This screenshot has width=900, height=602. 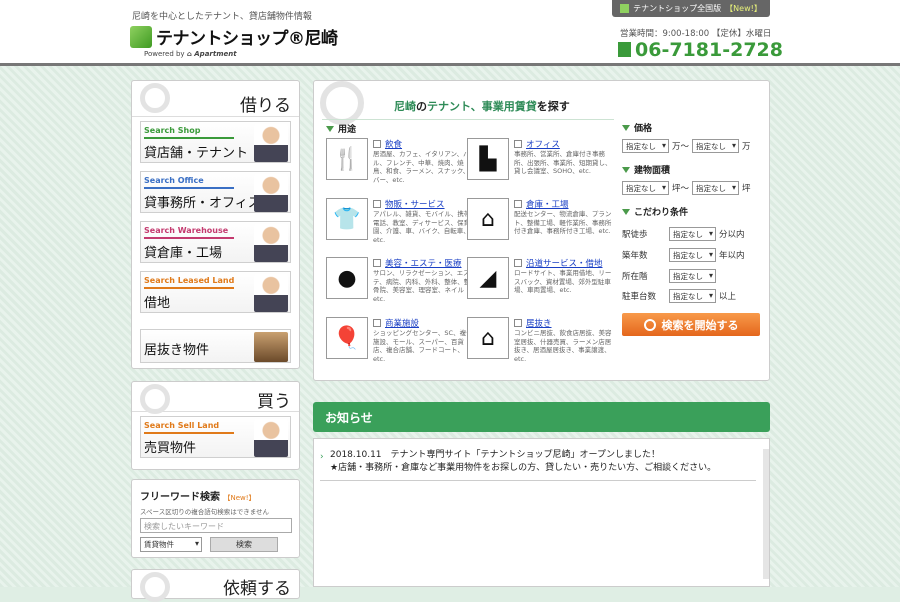 I want to click on news-heading: お知らせ, so click(x=541, y=417).